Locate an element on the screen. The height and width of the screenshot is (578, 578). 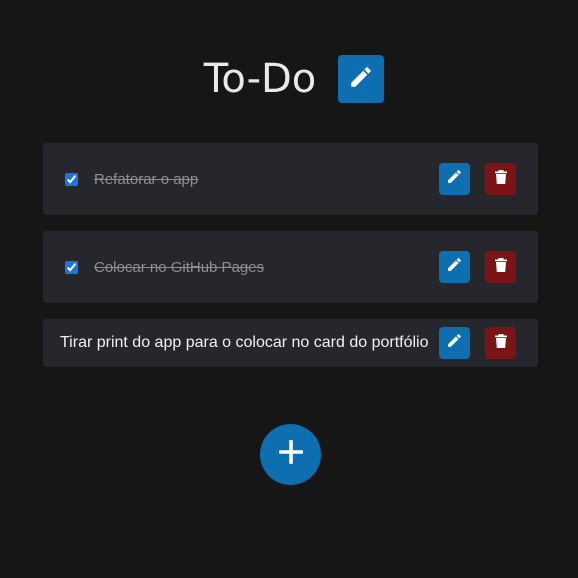
plus-icon is located at coordinates (291, 454).